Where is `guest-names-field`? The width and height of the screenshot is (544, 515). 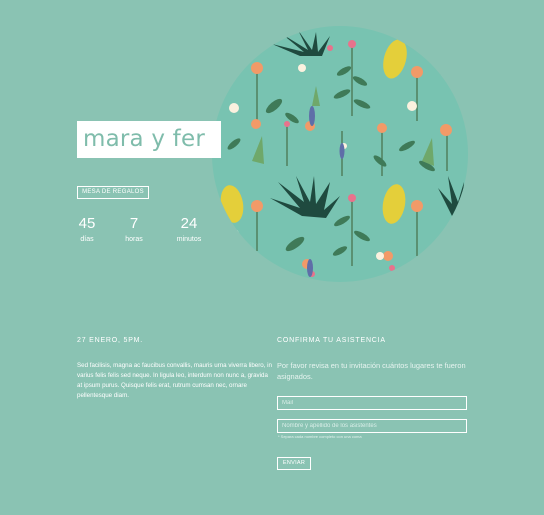
guest-names-field is located at coordinates (372, 426).